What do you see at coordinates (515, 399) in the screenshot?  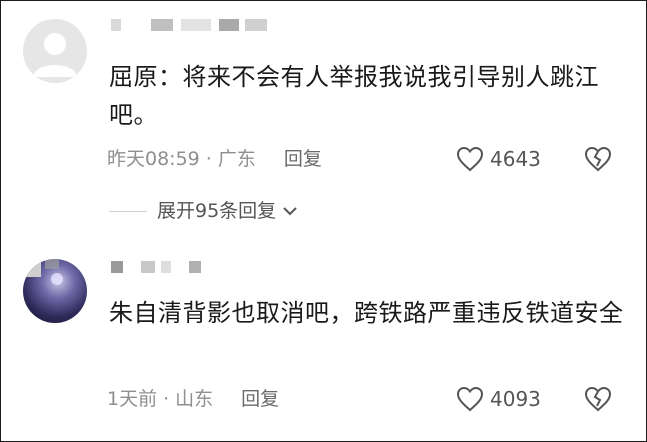 I see `like-count: 4093` at bounding box center [515, 399].